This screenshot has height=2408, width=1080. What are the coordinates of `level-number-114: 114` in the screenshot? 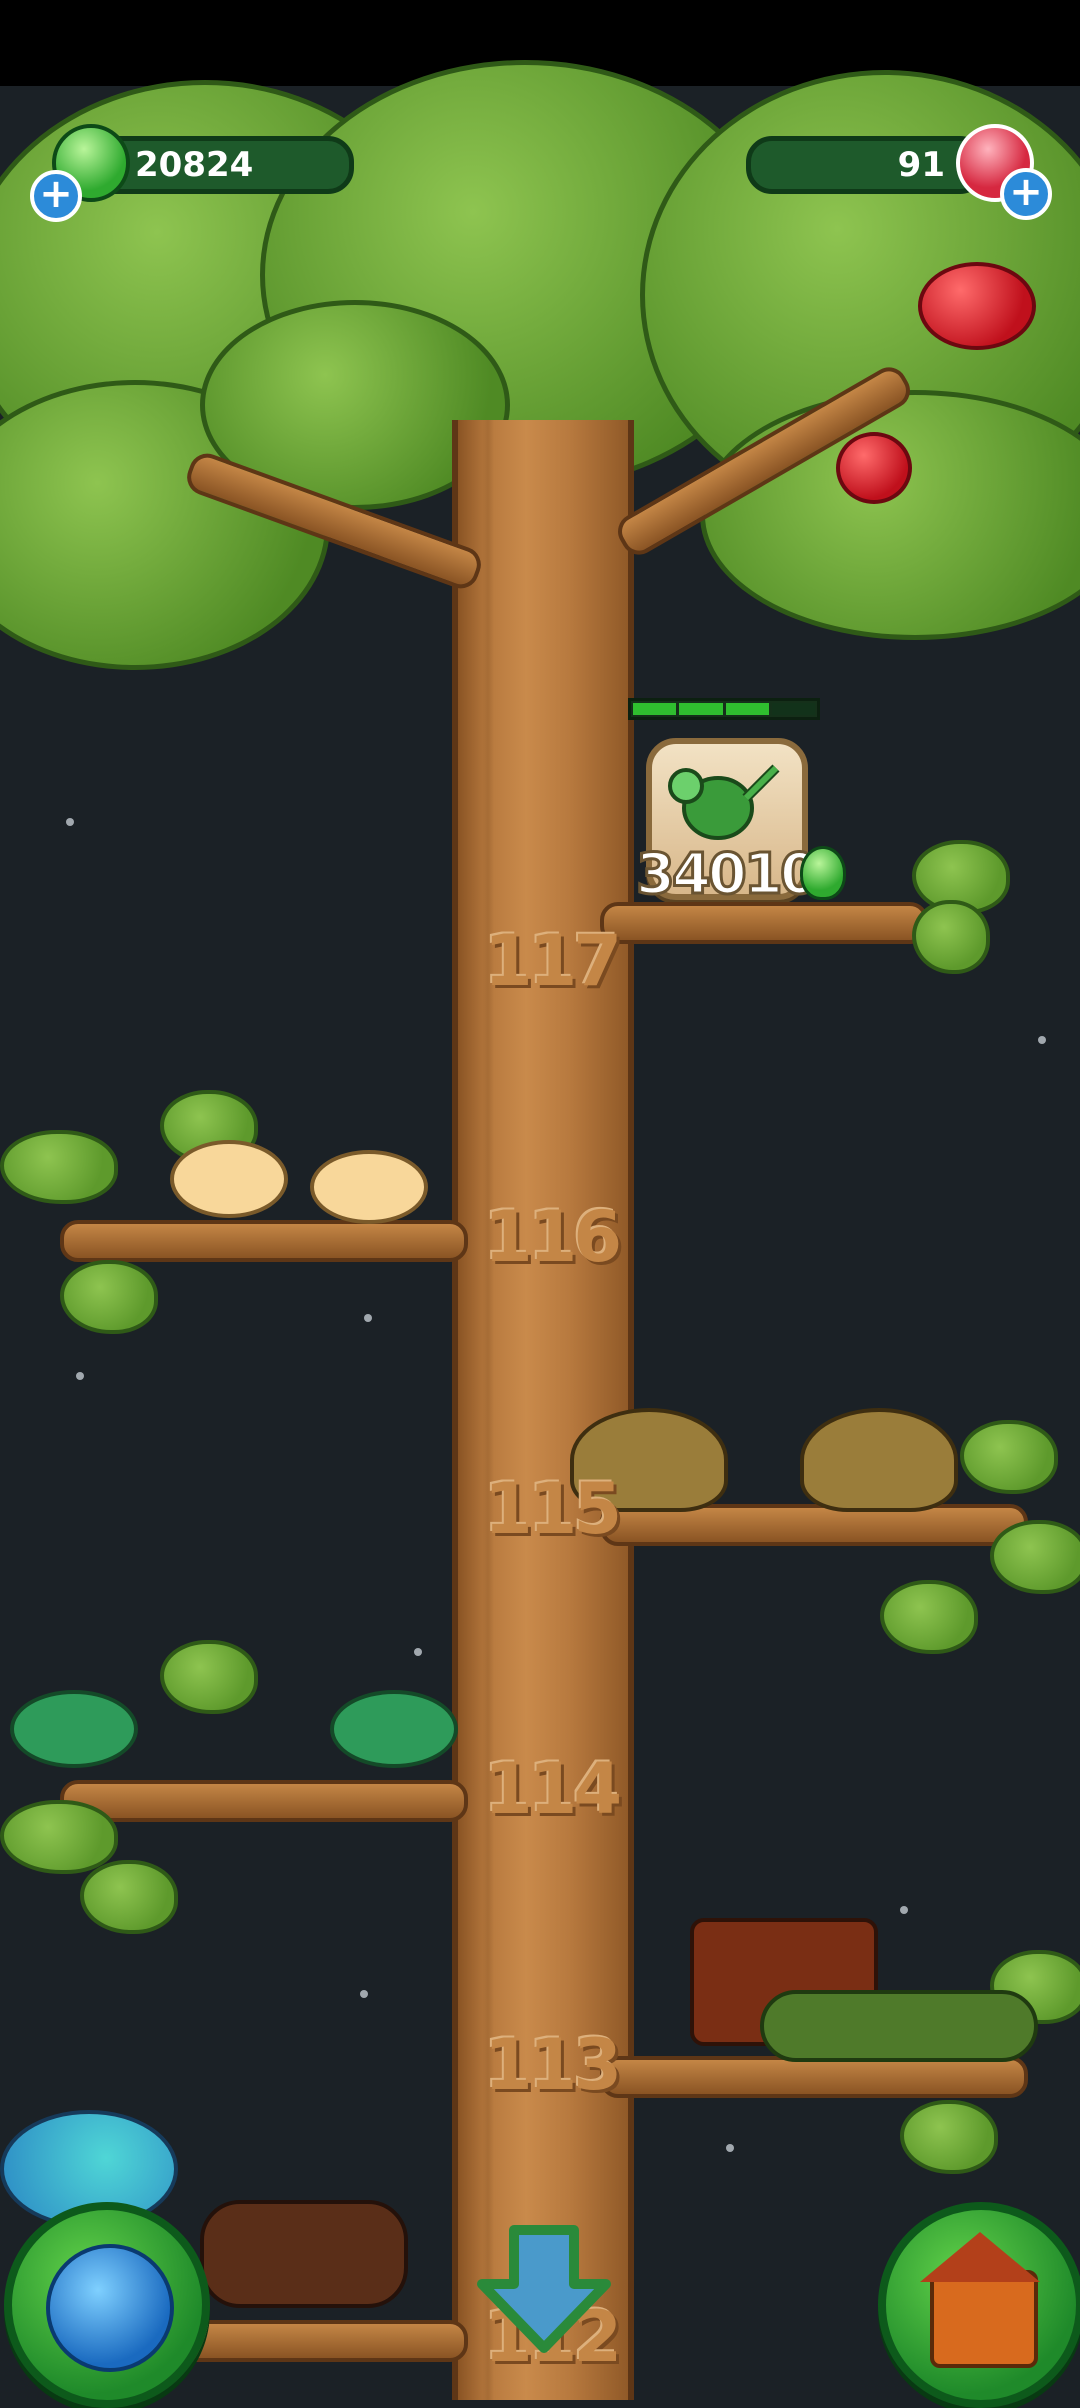 It's located at (552, 1789).